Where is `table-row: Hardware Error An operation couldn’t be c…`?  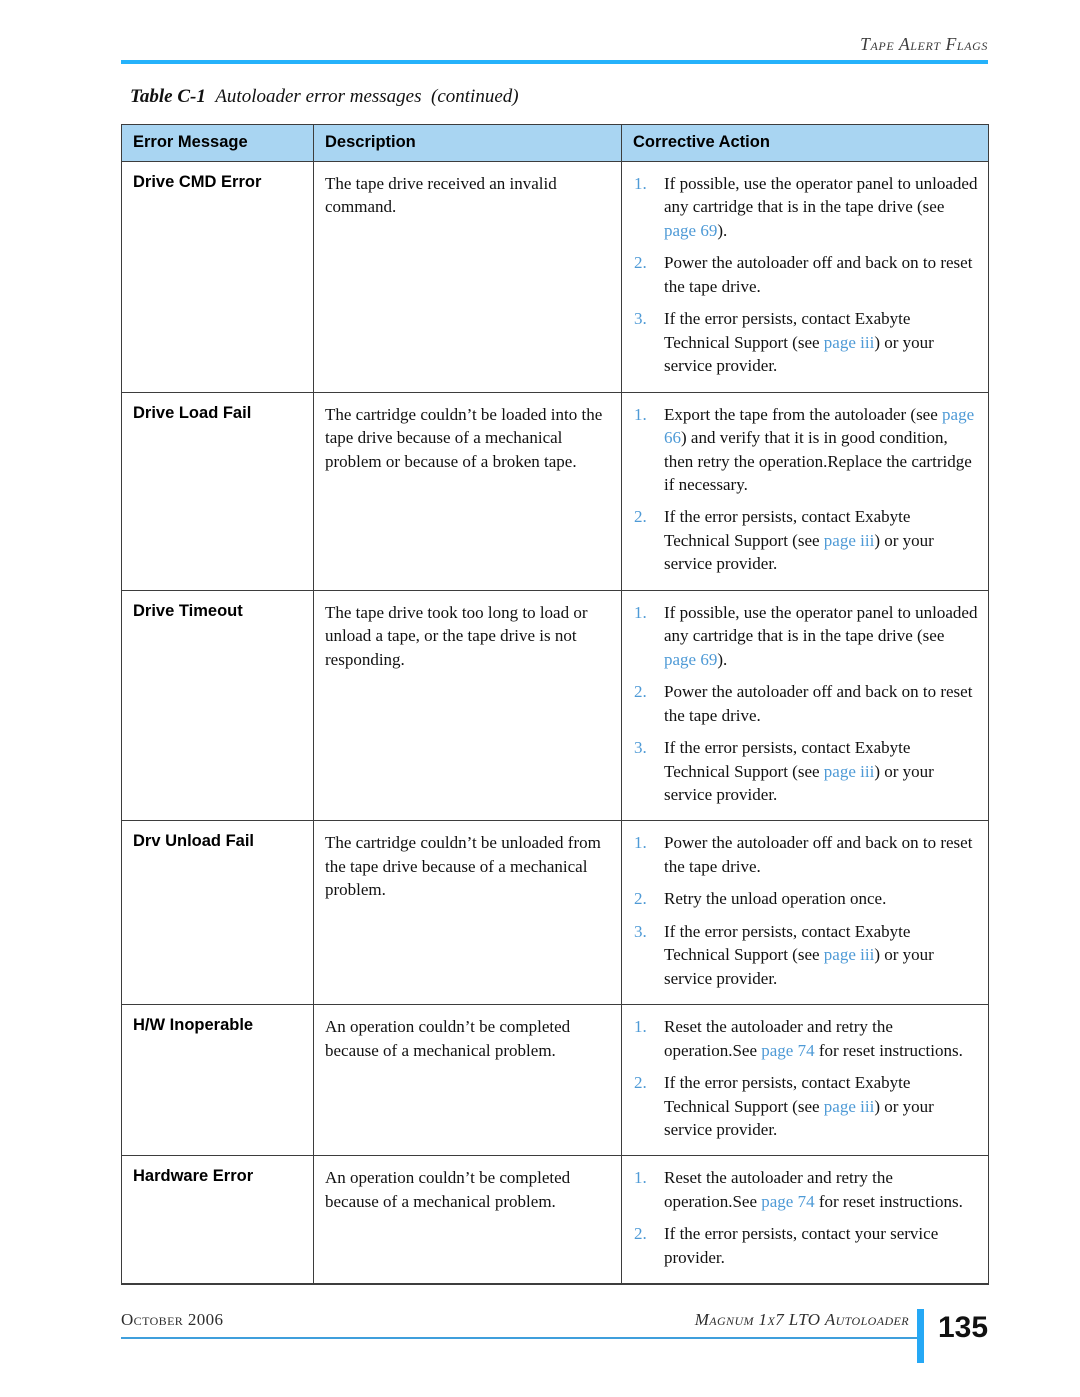
table-row: Hardware Error An operation couldn’t be c… is located at coordinates (555, 1220).